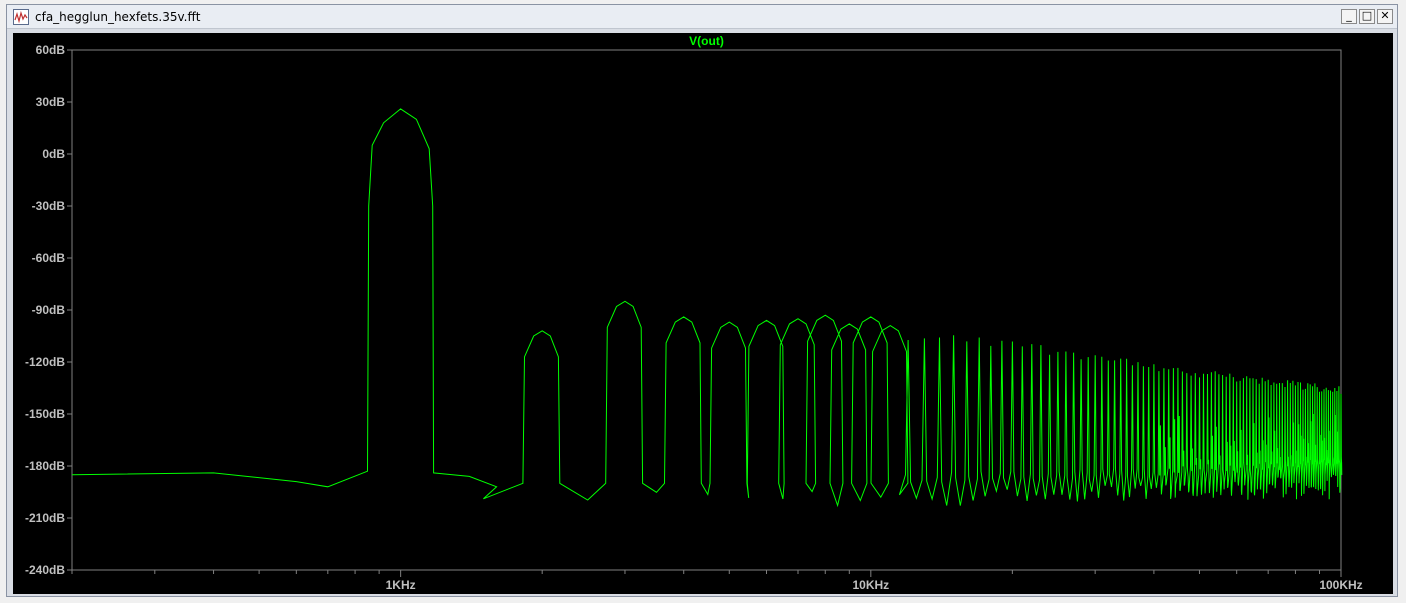  Describe the element at coordinates (51, 102) in the screenshot. I see `y-tick-label: 30dB` at that location.